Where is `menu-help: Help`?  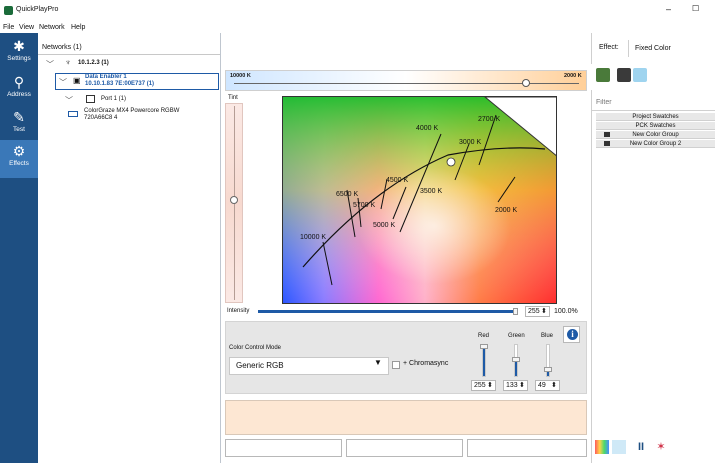
menu-help: Help is located at coordinates (78, 27).